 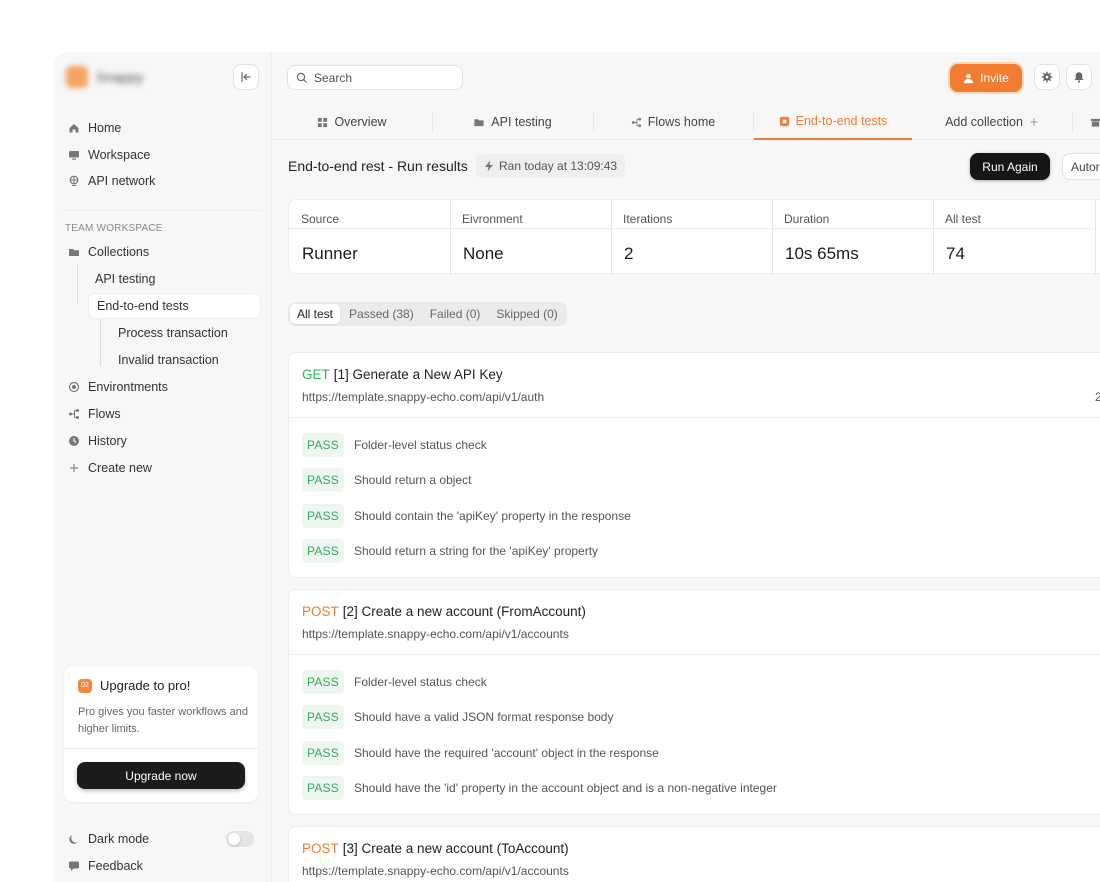 What do you see at coordinates (1081, 166) in the screenshot?
I see `automate-button: Autor` at bounding box center [1081, 166].